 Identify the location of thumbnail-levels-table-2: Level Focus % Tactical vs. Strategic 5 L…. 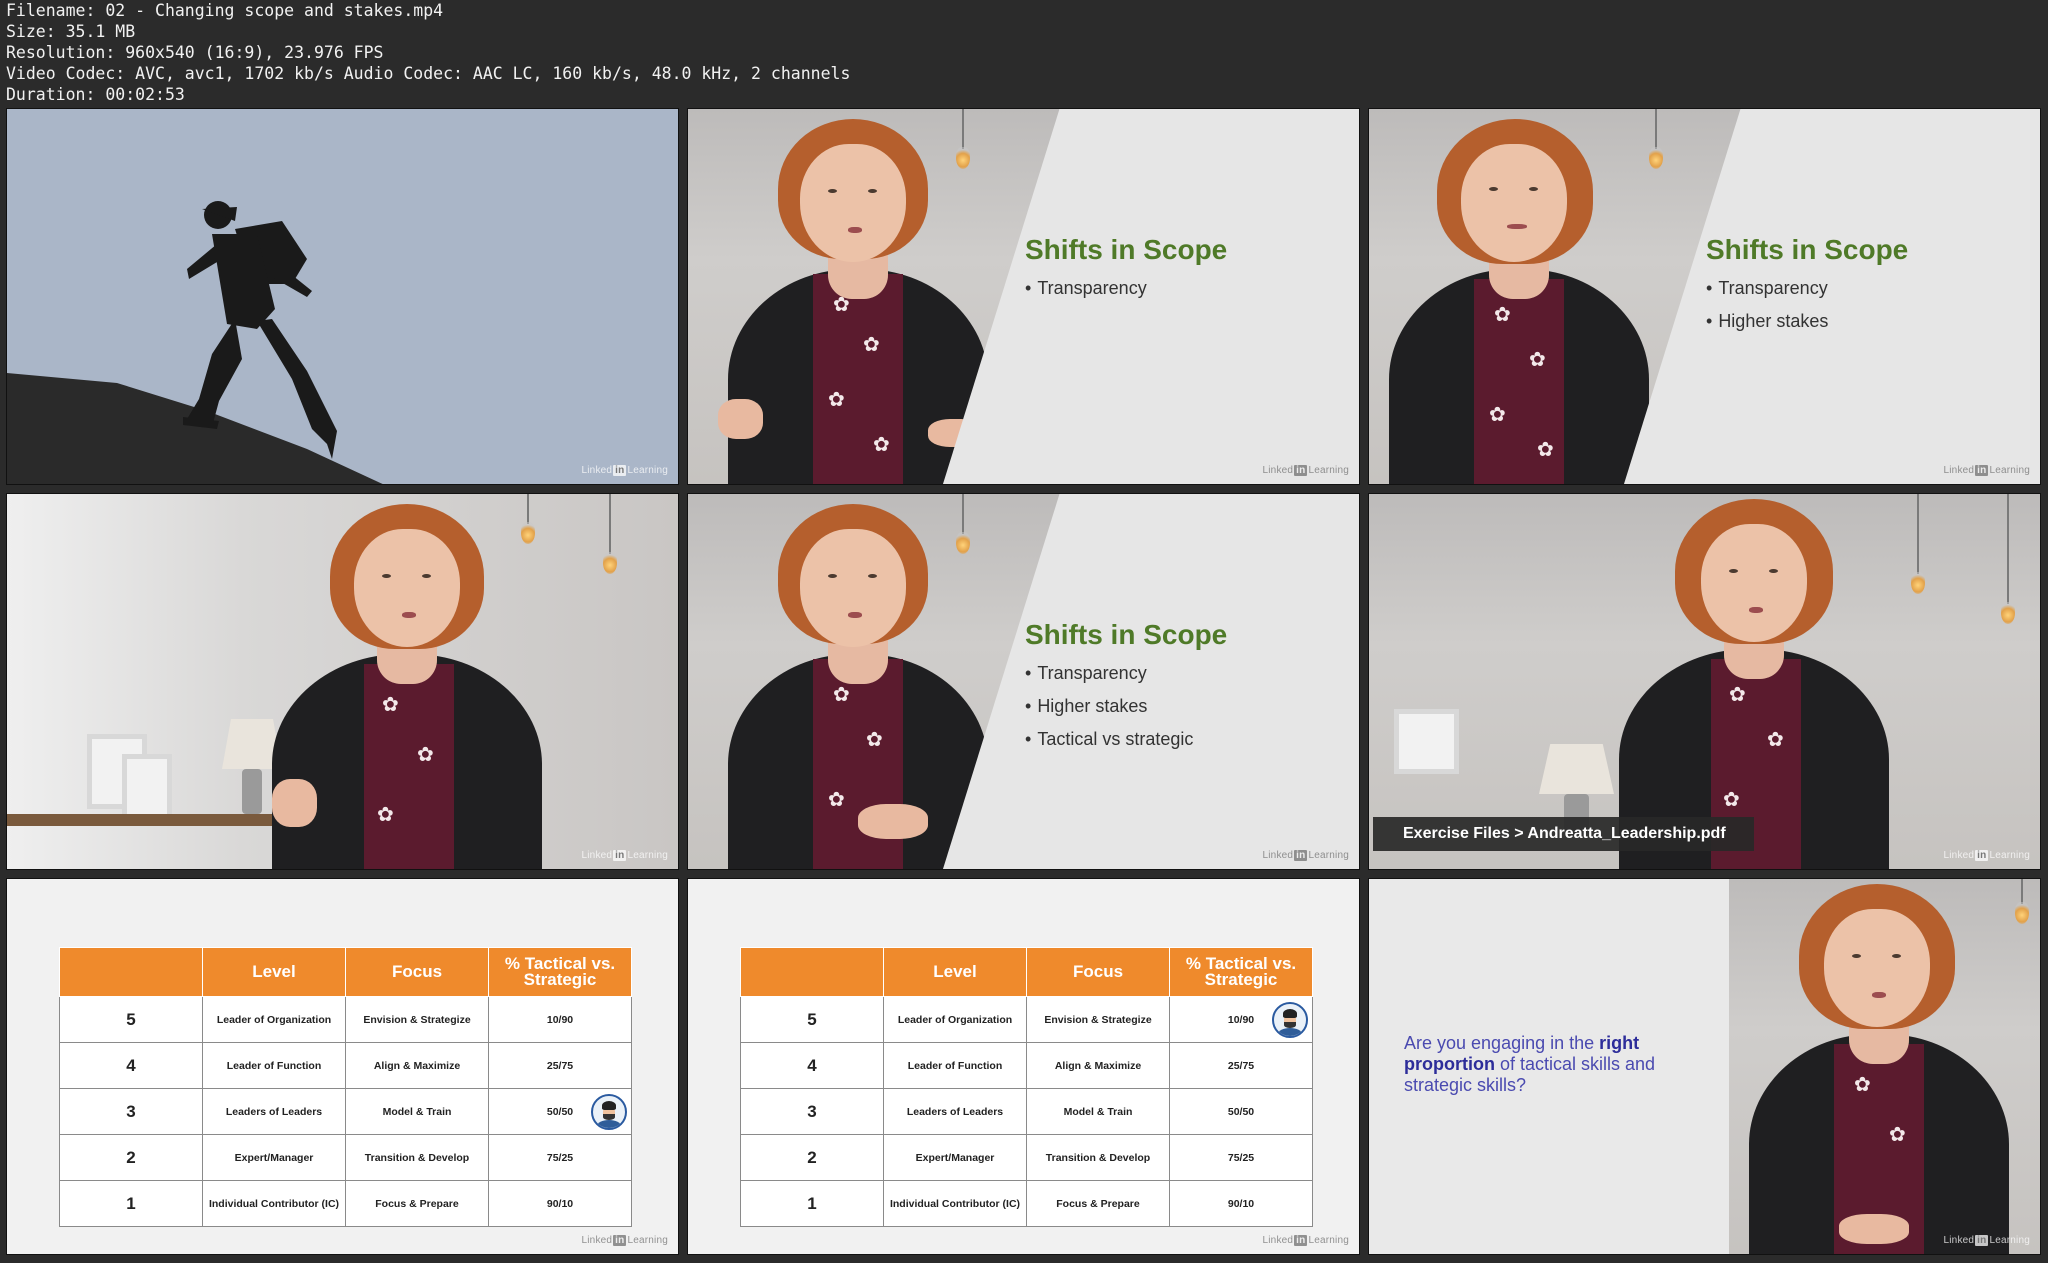
(1023, 1066).